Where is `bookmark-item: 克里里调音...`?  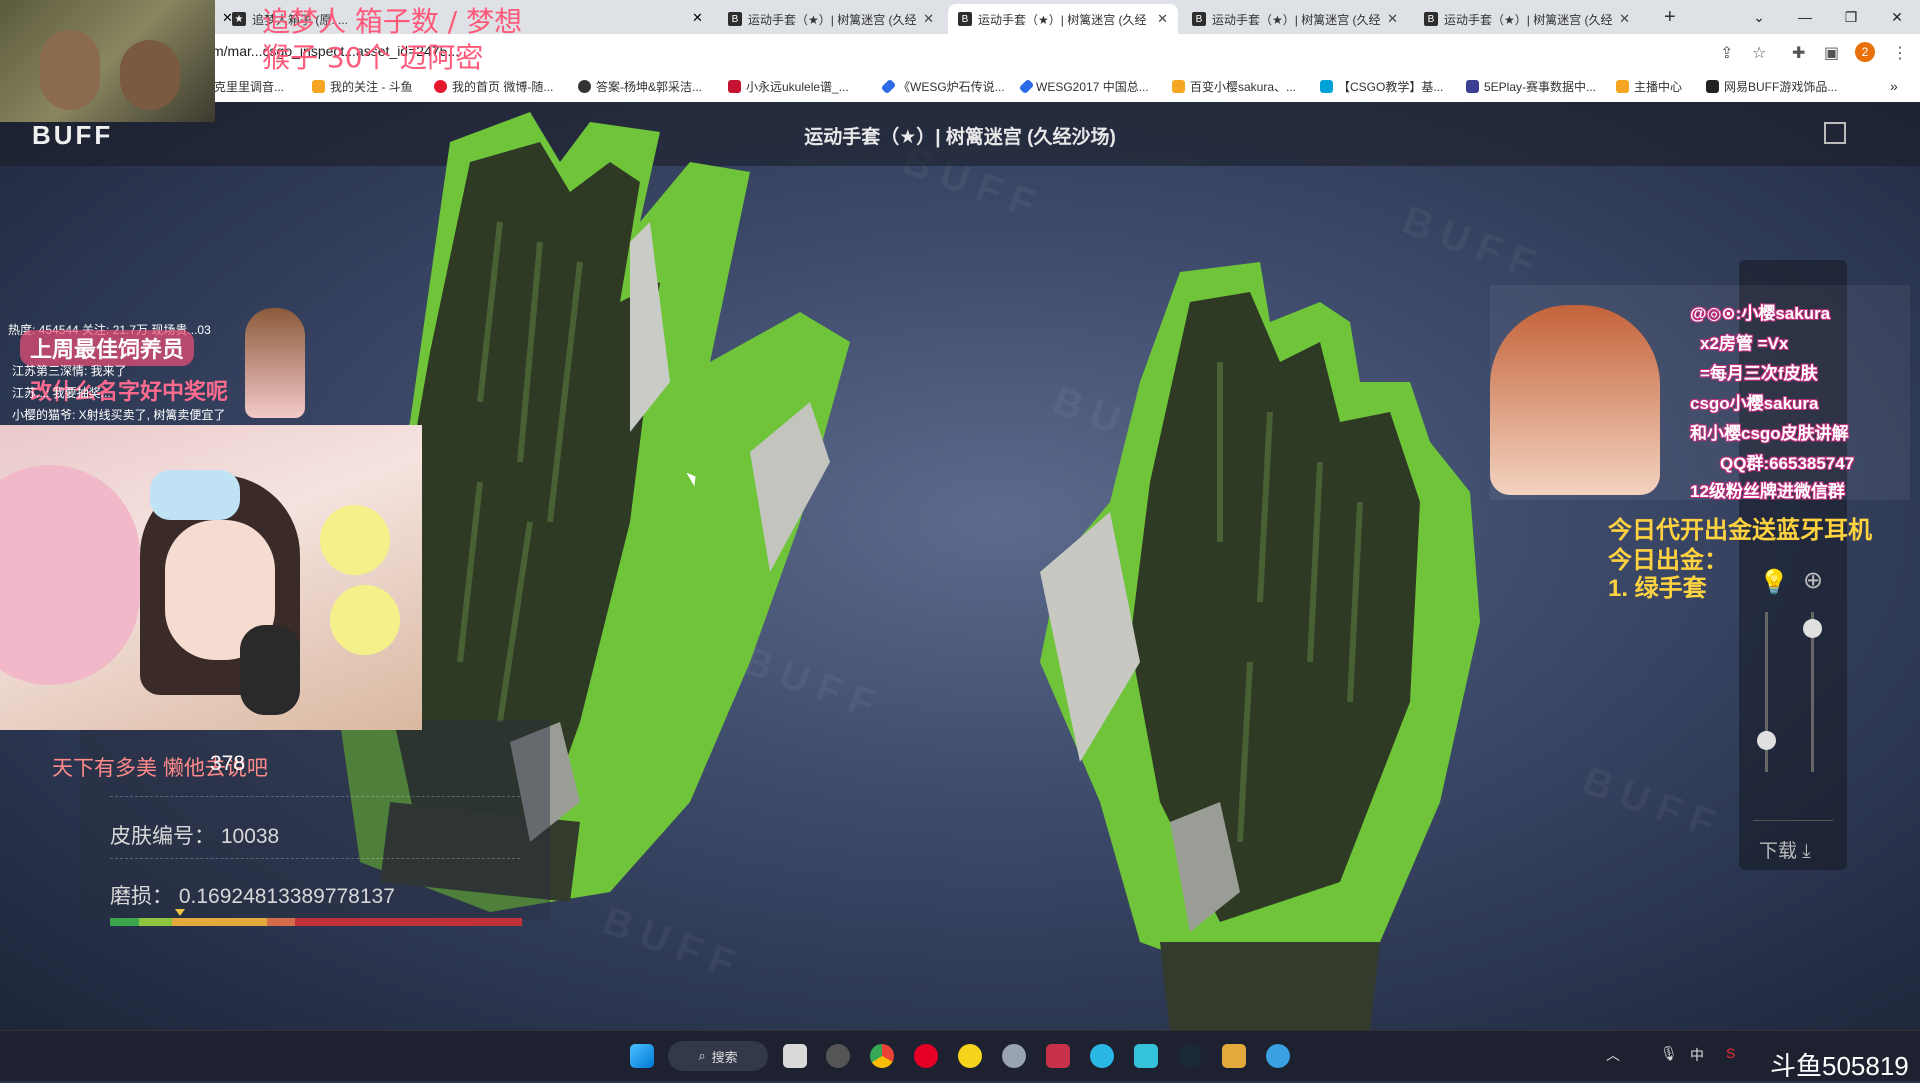
bookmark-item: 克里里调音... is located at coordinates (249, 86).